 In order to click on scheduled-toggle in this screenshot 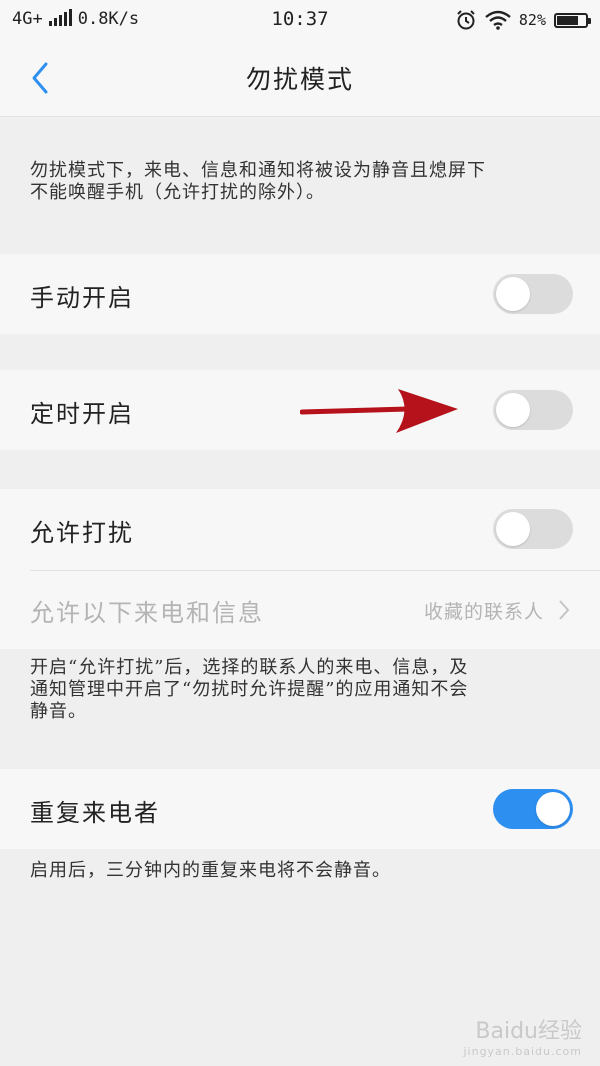, I will do `click(533, 410)`.